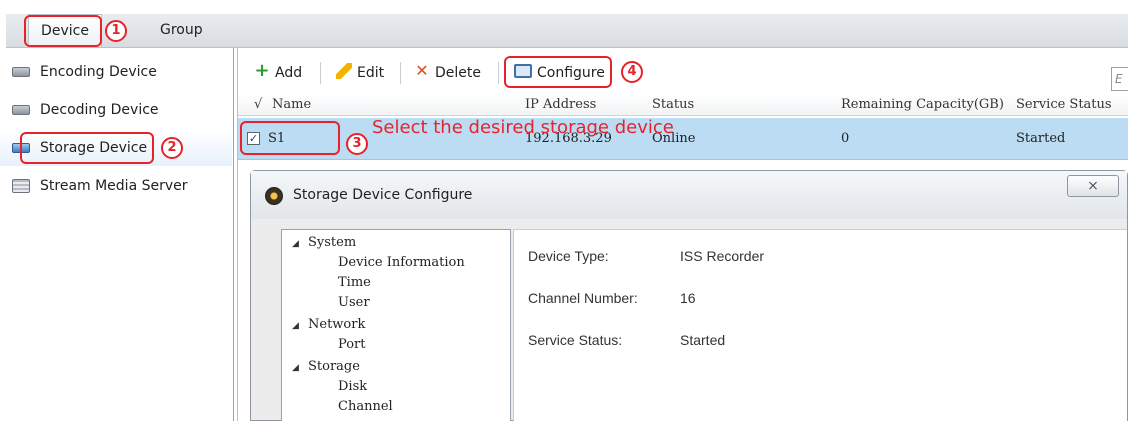 This screenshot has width=1128, height=421. What do you see at coordinates (21, 186) in the screenshot?
I see `media-server-icon` at bounding box center [21, 186].